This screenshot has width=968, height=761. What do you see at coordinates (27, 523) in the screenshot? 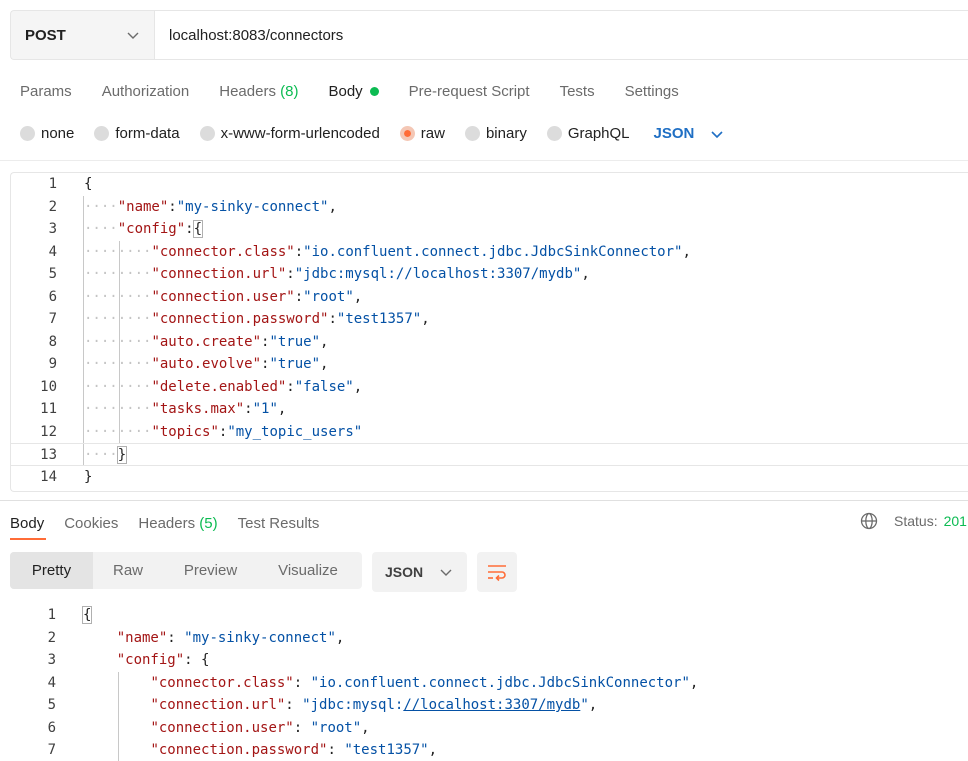
I see `response-tab-body: Body` at bounding box center [27, 523].